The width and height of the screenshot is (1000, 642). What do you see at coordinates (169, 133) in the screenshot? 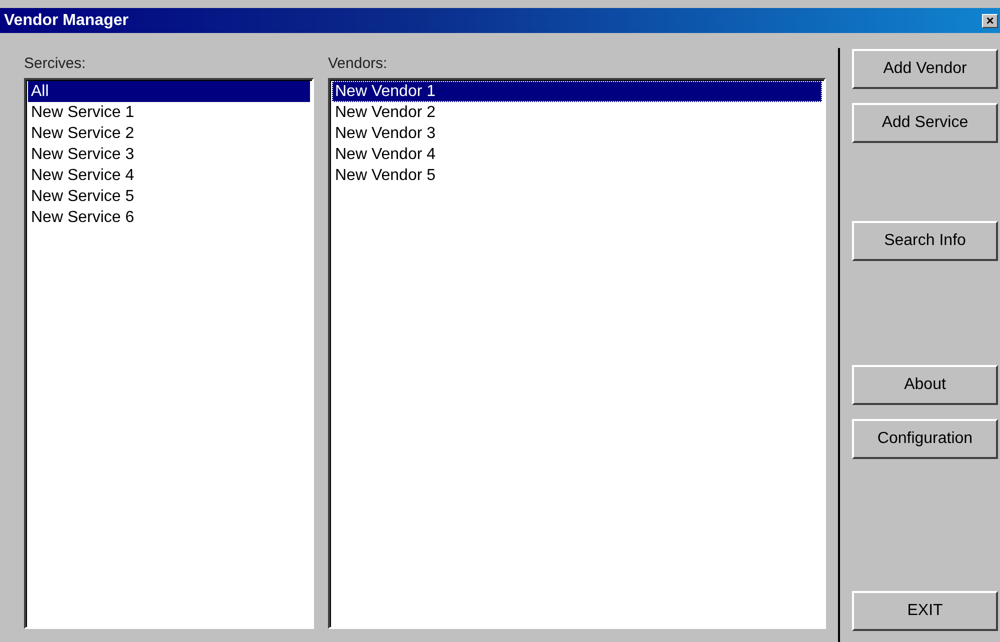
I see `list-item: New Service 2` at bounding box center [169, 133].